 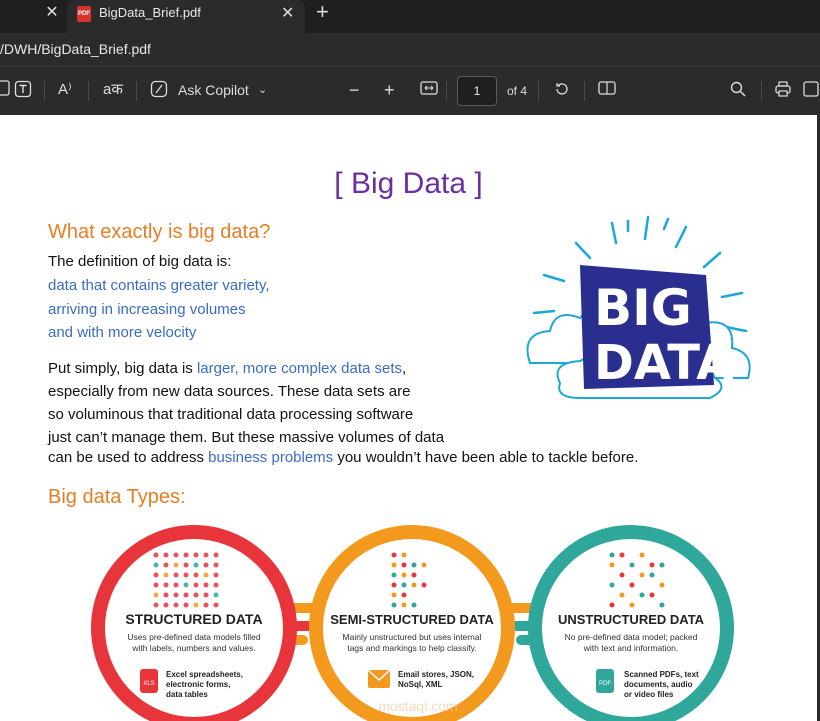 What do you see at coordinates (661, 674) in the screenshot?
I see `unstructured-examples: Scanned PDFs, text` at bounding box center [661, 674].